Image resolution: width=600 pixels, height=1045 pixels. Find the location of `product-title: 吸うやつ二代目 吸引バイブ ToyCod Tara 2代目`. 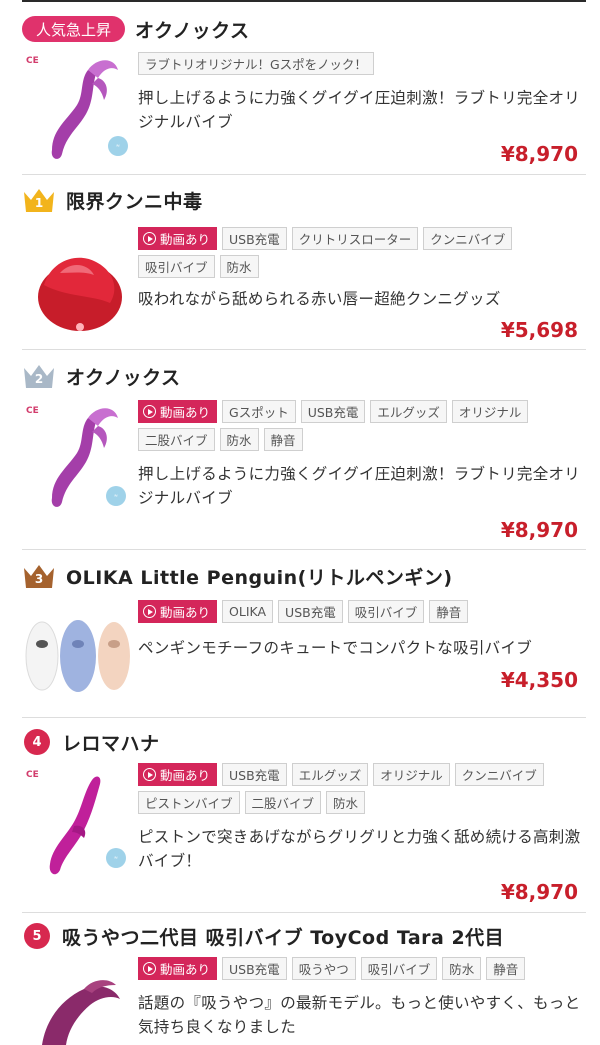

product-title: 吸うやつ二代目 吸引バイブ ToyCod Tara 2代目 is located at coordinates (283, 936).